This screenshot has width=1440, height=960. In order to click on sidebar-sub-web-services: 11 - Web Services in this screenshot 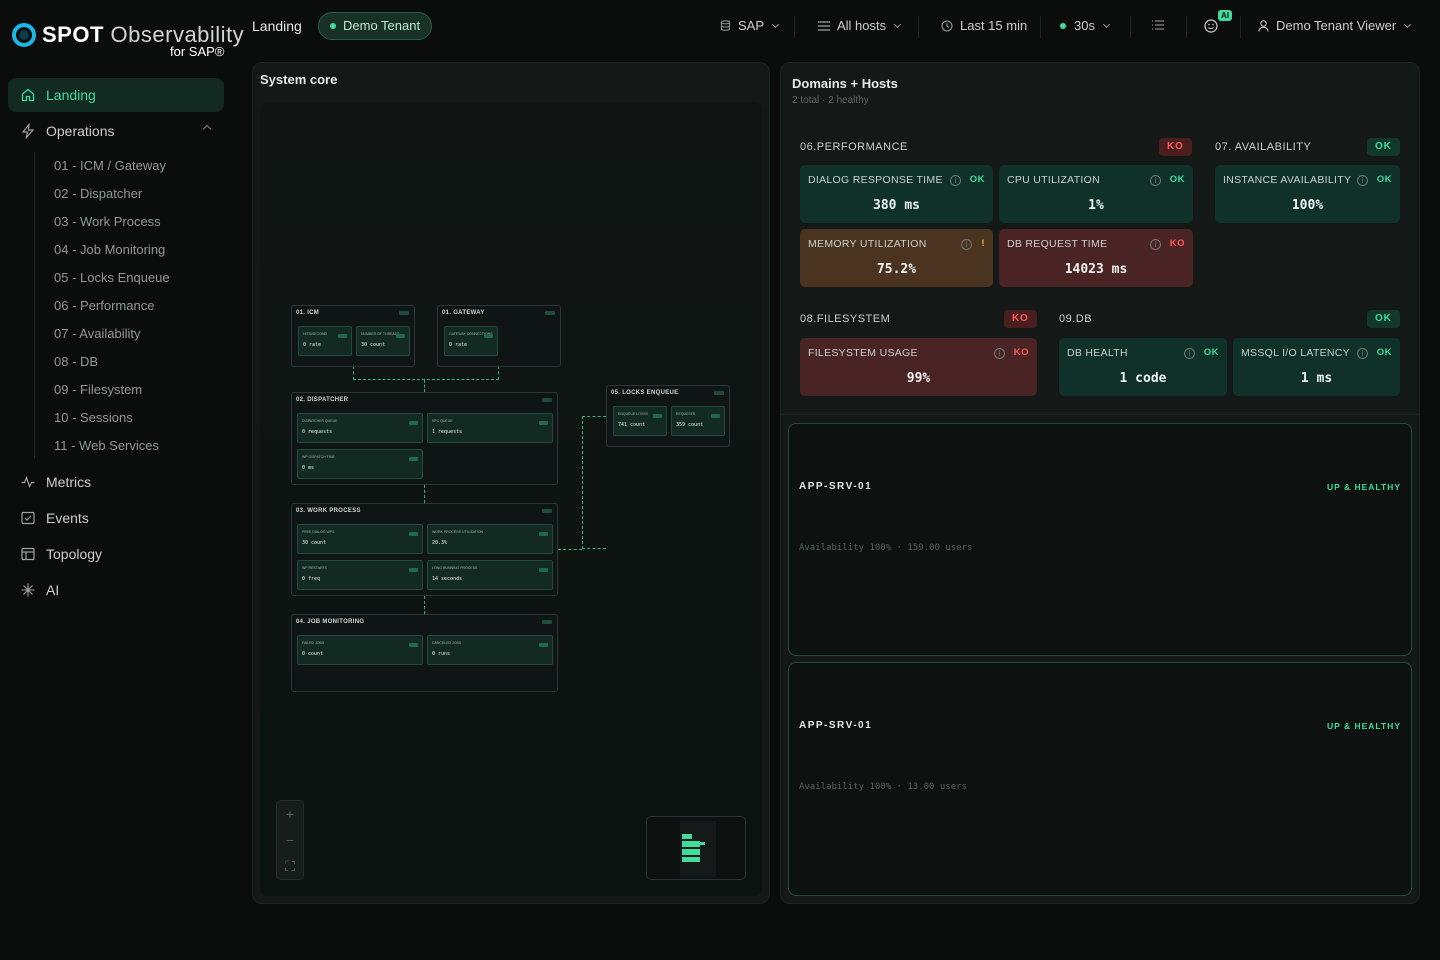, I will do `click(106, 446)`.